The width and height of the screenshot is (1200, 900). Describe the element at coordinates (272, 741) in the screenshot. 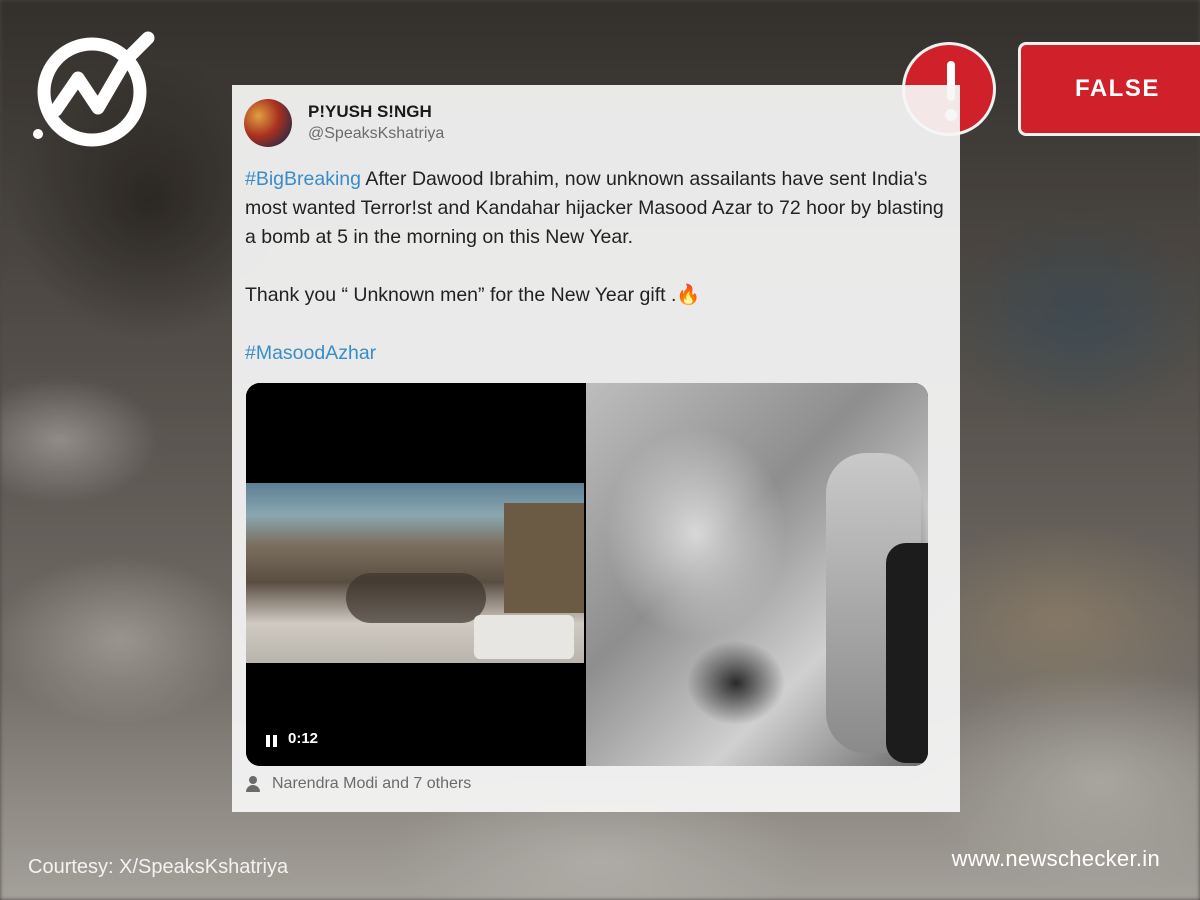

I see `pause-icon` at that location.